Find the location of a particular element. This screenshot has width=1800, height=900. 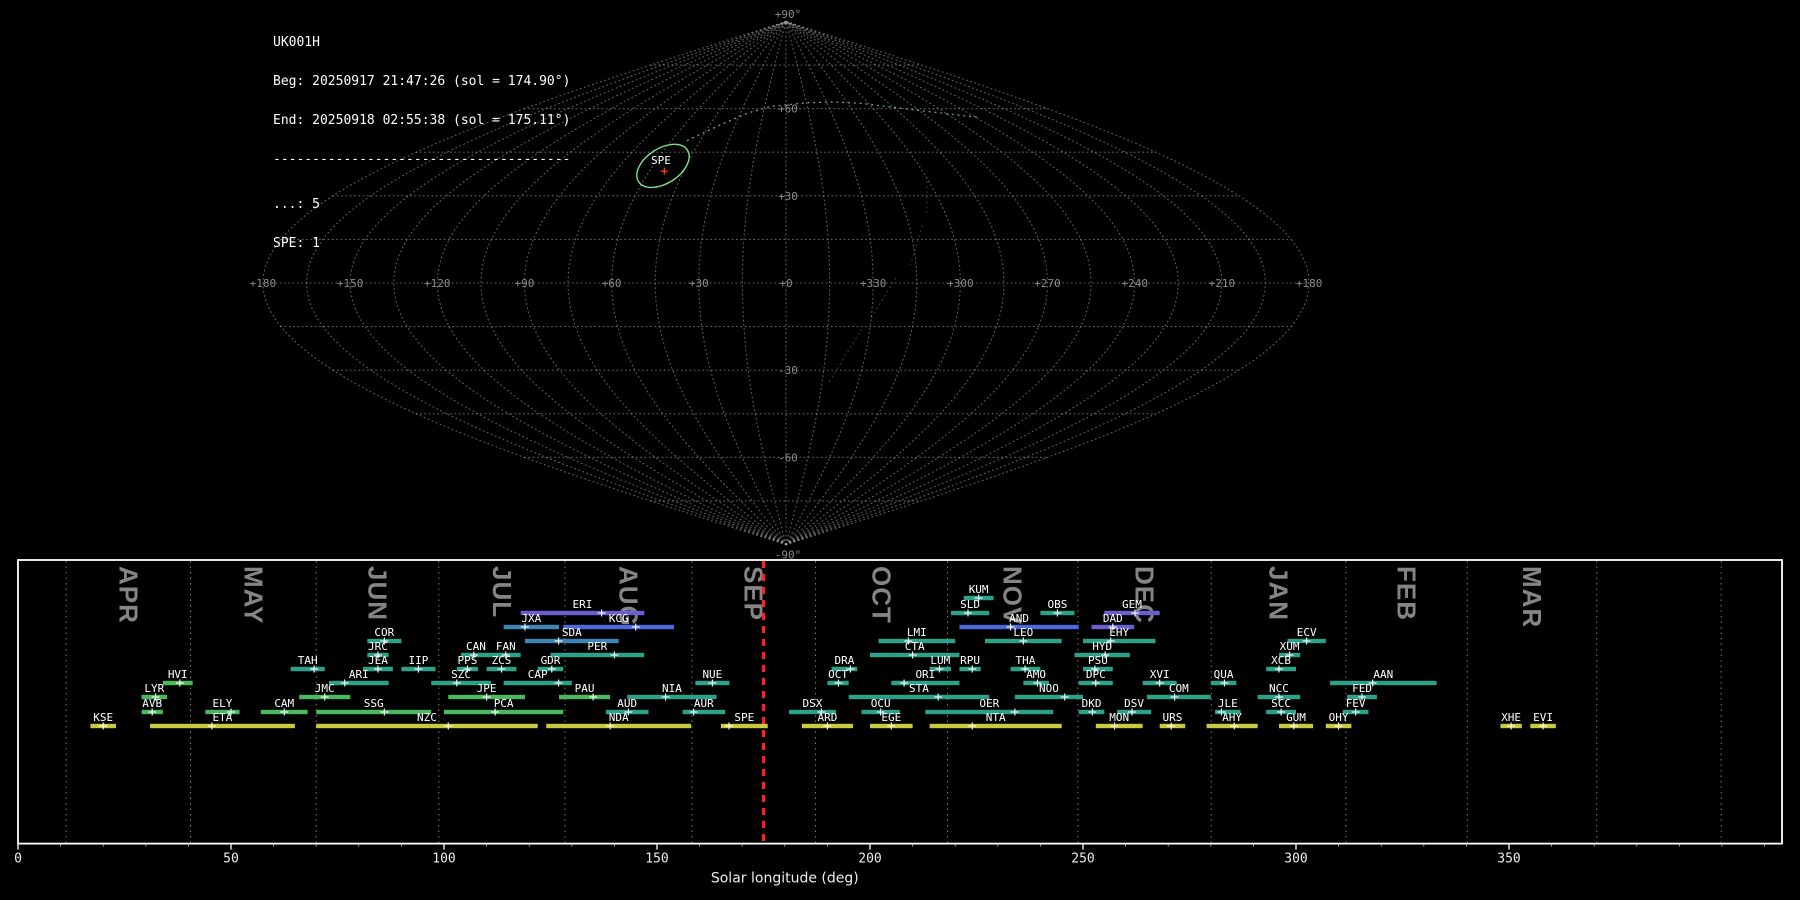

shower-label-avb: AVB is located at coordinates (152, 703).